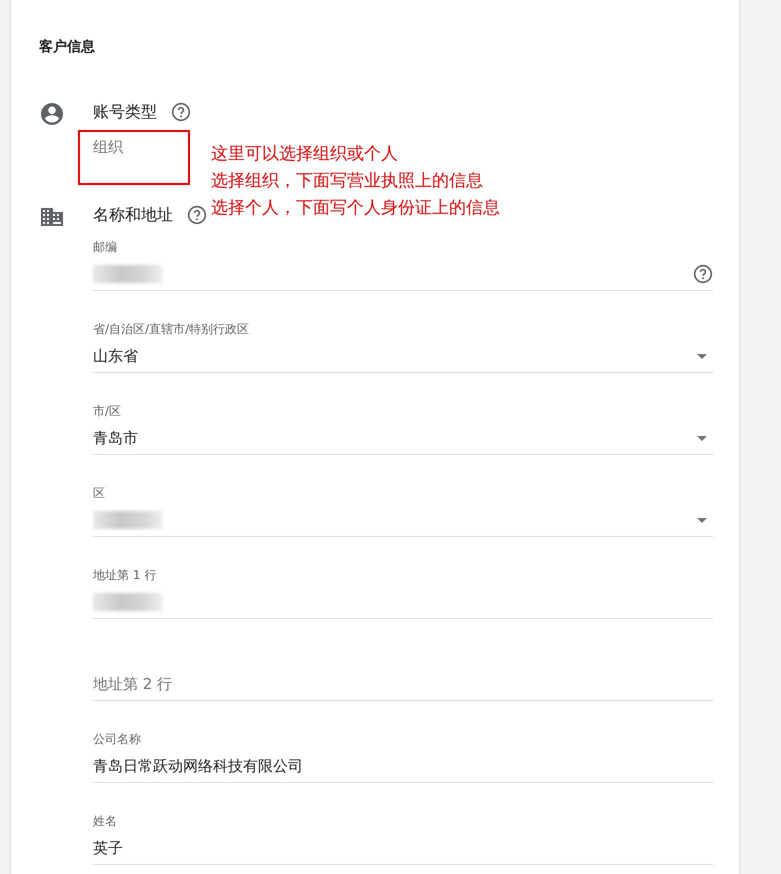 The image size is (781, 874). Describe the element at coordinates (171, 329) in the screenshot. I see `field-label: 省/自治区/直辖市/特别行政区` at that location.